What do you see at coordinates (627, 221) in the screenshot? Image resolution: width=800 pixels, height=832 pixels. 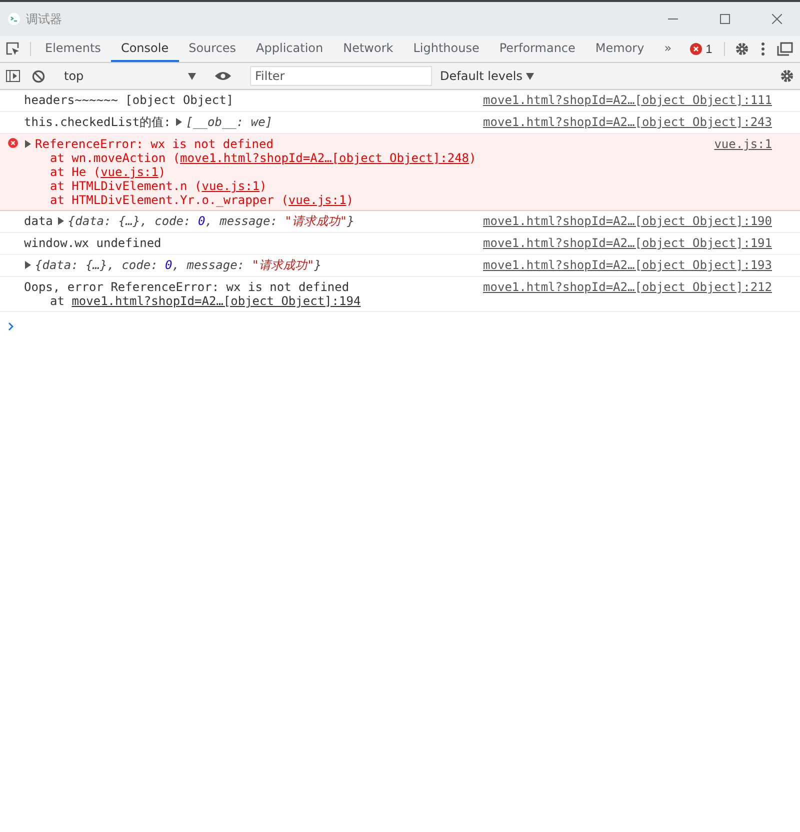 I see `source-link: move1.html?shopId=A2…[object Object]:190` at bounding box center [627, 221].